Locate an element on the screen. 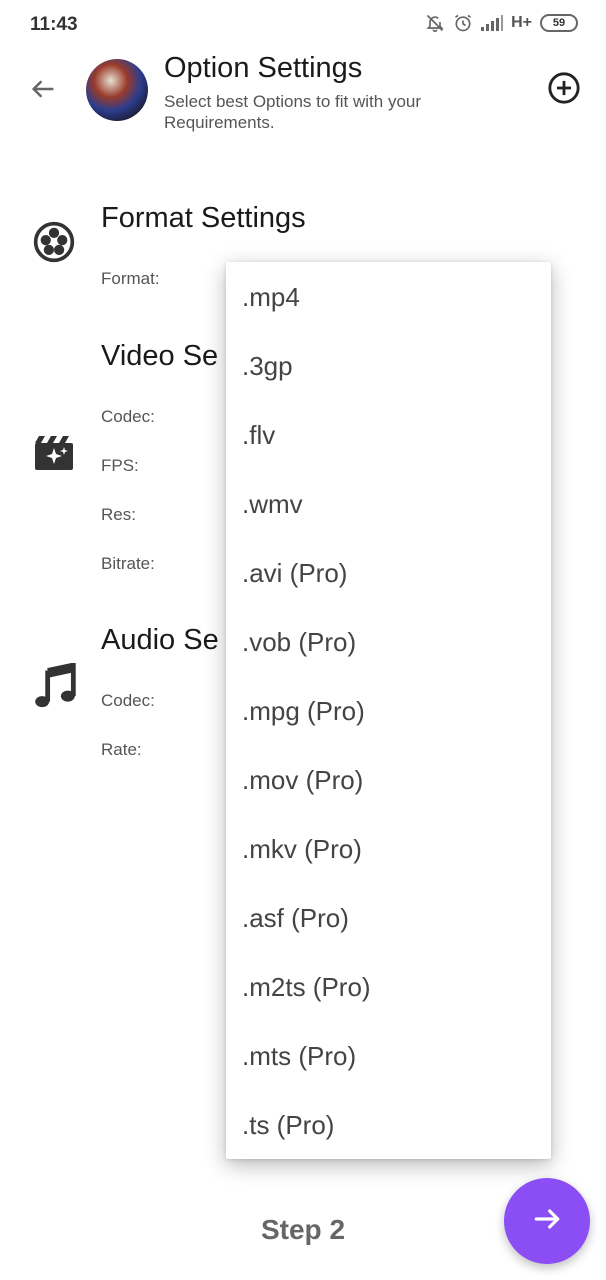 Image resolution: width=606 pixels, height=1280 pixels. dropdown-option: .vob (Pro) is located at coordinates (388, 642).